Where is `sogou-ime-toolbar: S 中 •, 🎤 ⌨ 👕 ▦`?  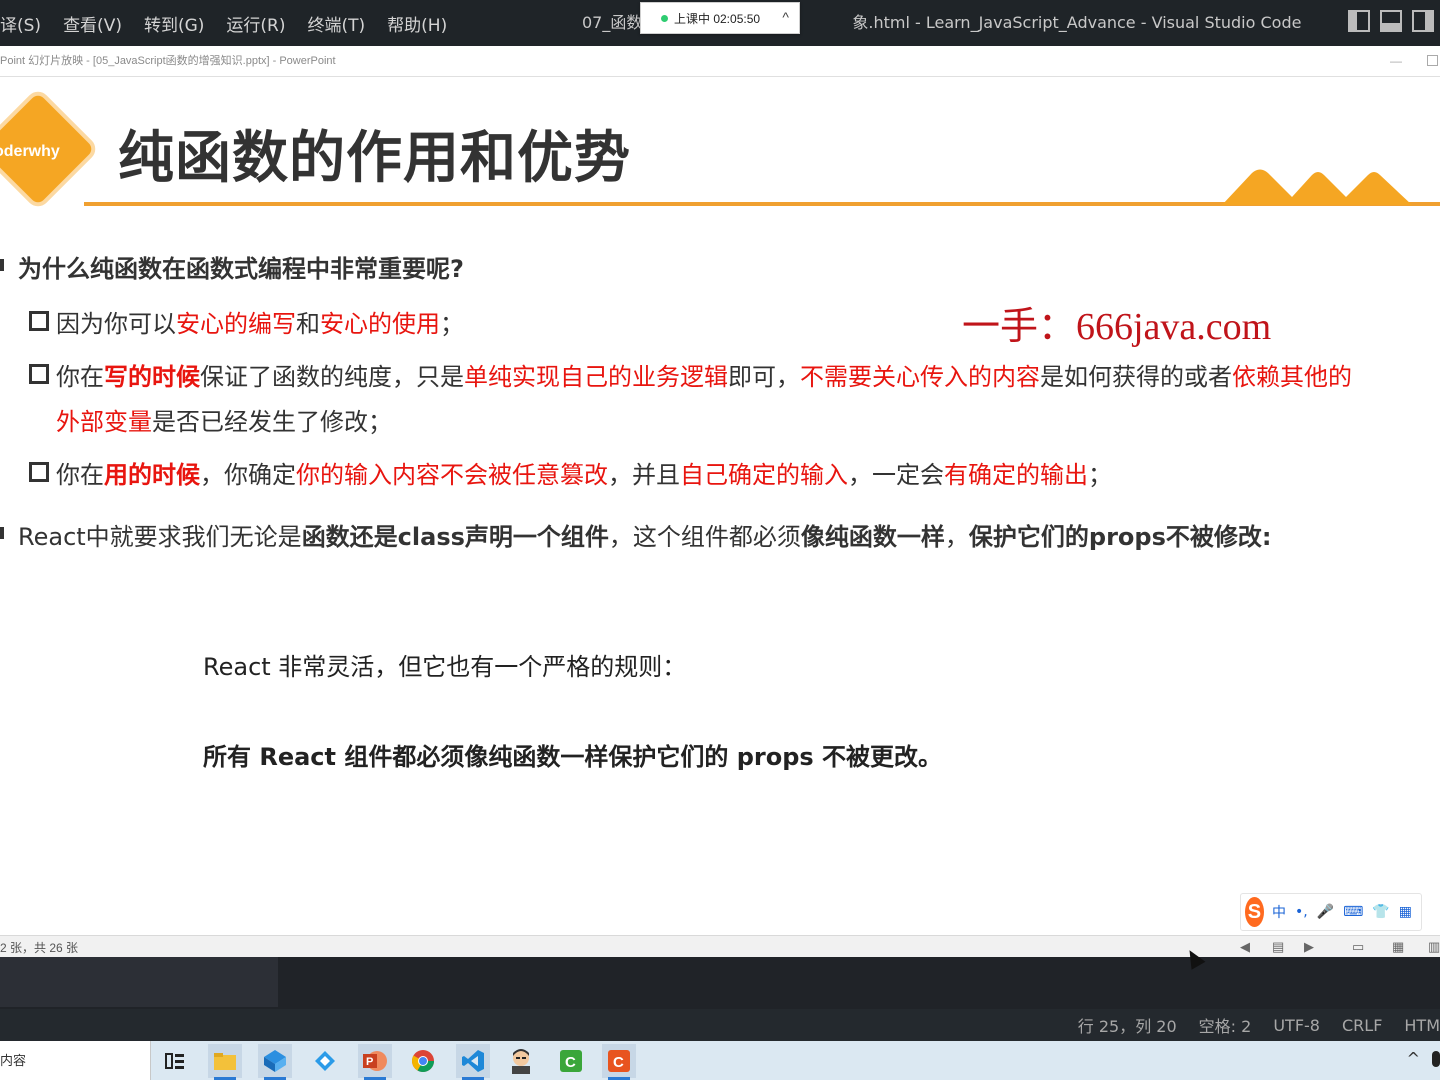 sogou-ime-toolbar: S 中 •, 🎤 ⌨ 👕 ▦ is located at coordinates (1331, 912).